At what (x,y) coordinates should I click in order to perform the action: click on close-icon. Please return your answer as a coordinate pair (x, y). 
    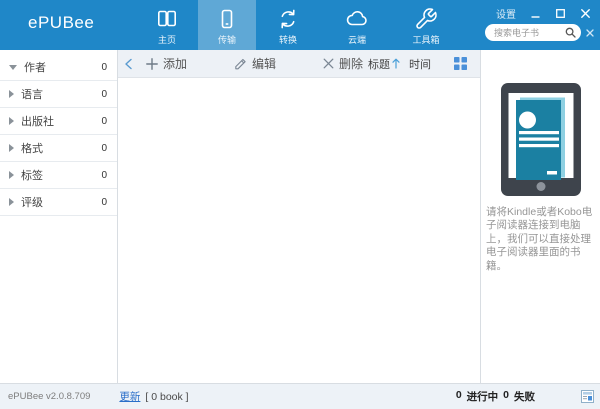
    Looking at the image, I should click on (585, 13).